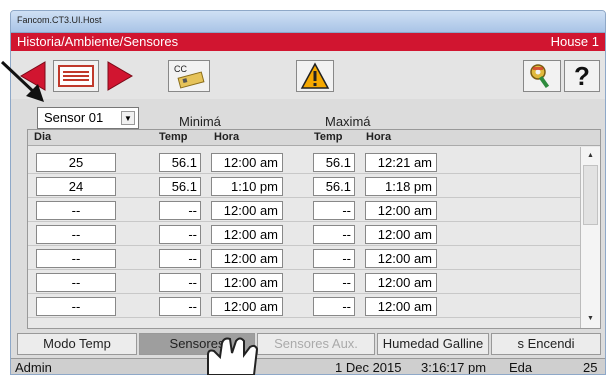 The width and height of the screenshot is (606, 375). What do you see at coordinates (308, 366) in the screenshot?
I see `status-bar: Admin 1 Dec 2015 3:16:17 pm Eda 25` at bounding box center [308, 366].